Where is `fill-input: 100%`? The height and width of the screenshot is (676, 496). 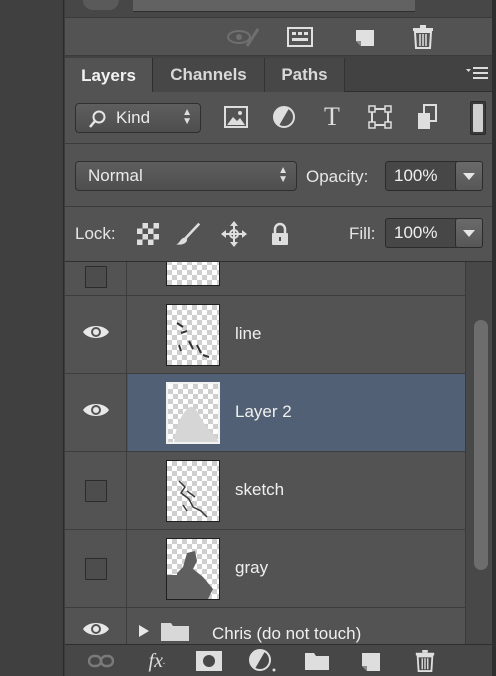
fill-input: 100% is located at coordinates (422, 233).